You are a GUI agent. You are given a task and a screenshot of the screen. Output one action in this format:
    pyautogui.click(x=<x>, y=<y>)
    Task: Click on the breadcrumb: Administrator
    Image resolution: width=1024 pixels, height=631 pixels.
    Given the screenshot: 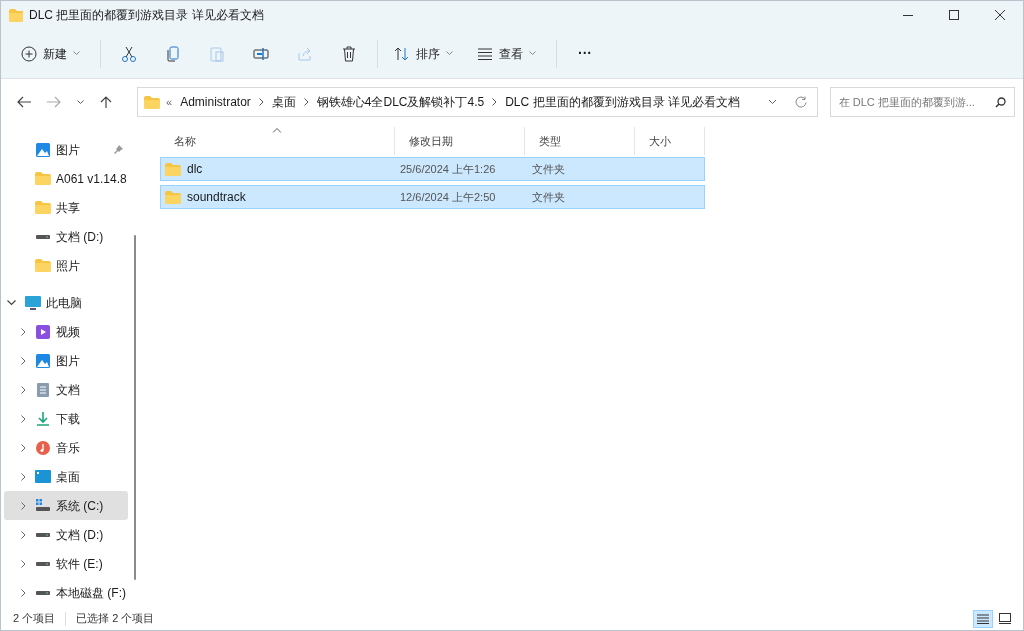 What is the action you would take?
    pyautogui.click(x=215, y=102)
    